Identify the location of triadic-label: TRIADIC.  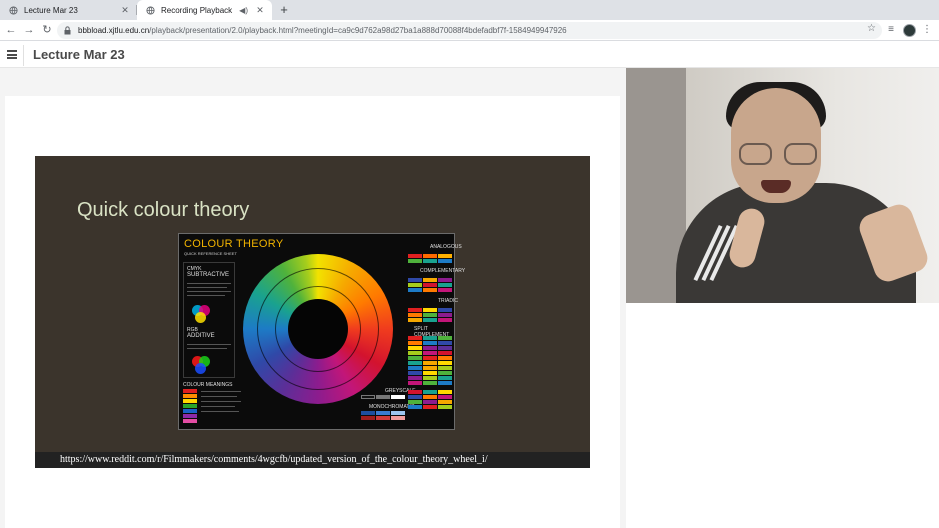
(448, 301).